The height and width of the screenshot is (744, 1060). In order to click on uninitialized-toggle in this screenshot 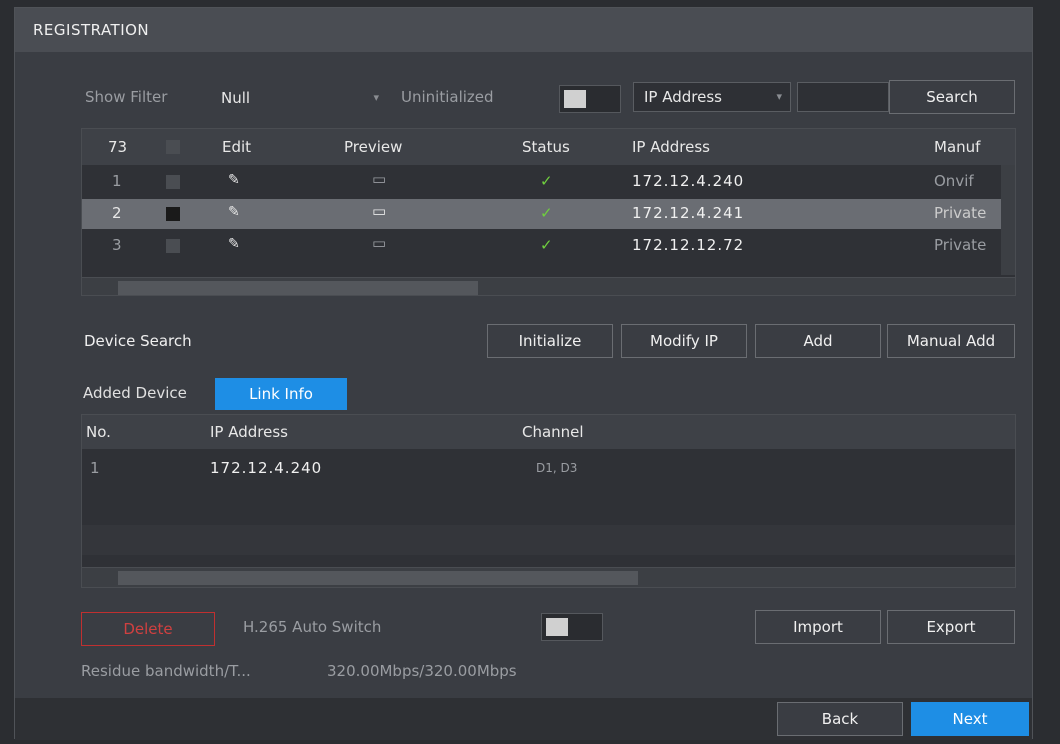, I will do `click(590, 99)`.